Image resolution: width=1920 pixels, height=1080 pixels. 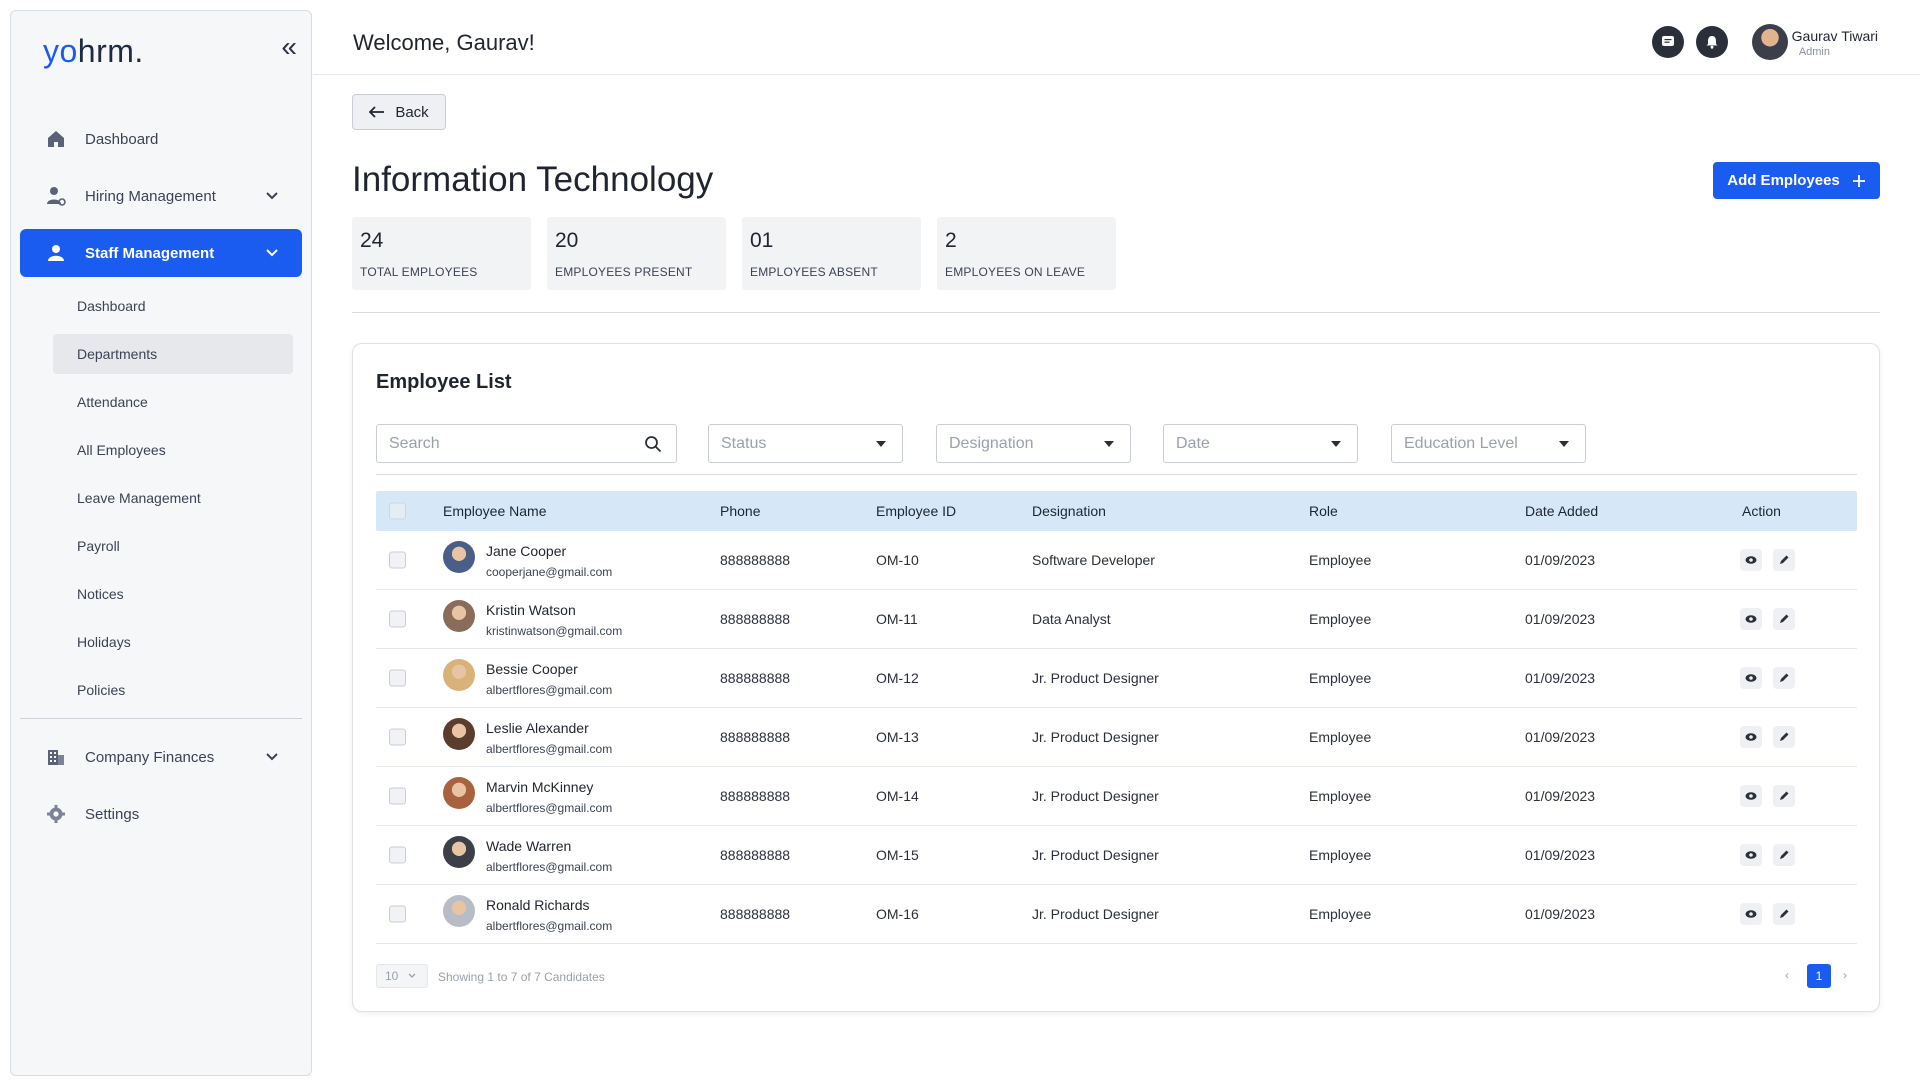 I want to click on submenu-item-policies: Policies, so click(x=173, y=690).